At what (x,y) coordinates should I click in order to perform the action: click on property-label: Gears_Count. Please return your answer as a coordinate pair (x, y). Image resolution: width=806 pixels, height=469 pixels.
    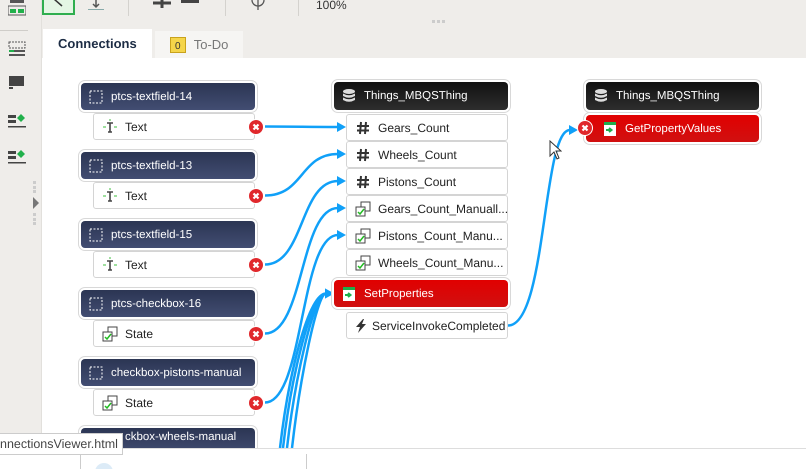
    Looking at the image, I should click on (414, 127).